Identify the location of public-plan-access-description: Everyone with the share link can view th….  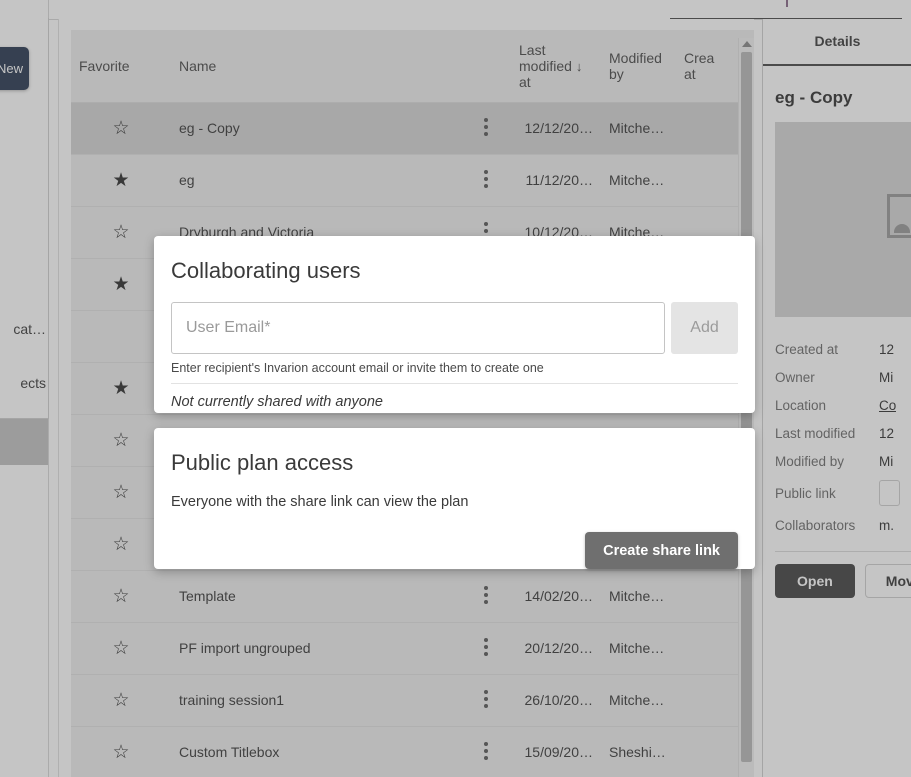
(320, 502).